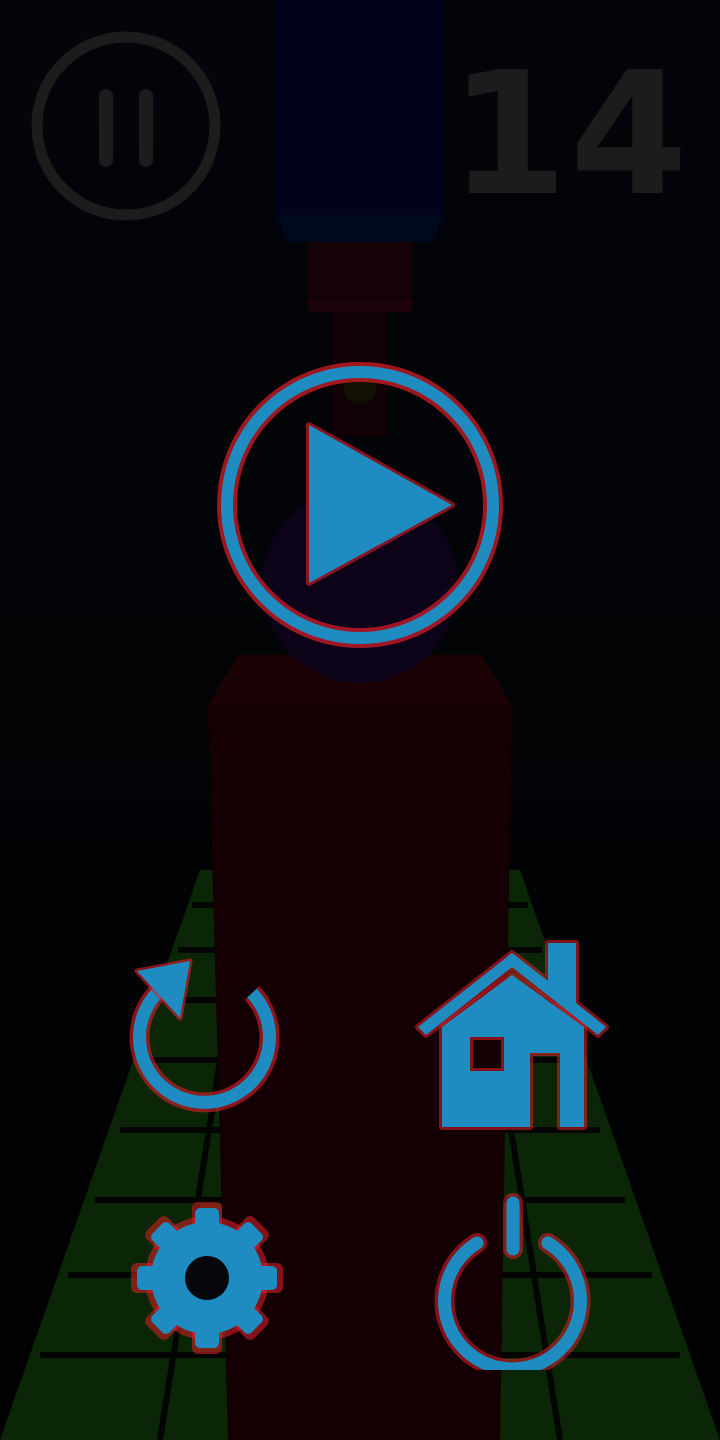  I want to click on play-icon, so click(360, 505).